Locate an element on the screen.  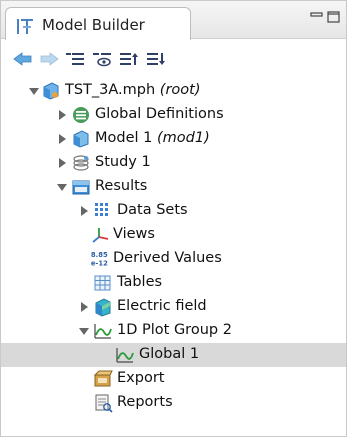
global-definitions-label: Global Definitions is located at coordinates (159, 114).